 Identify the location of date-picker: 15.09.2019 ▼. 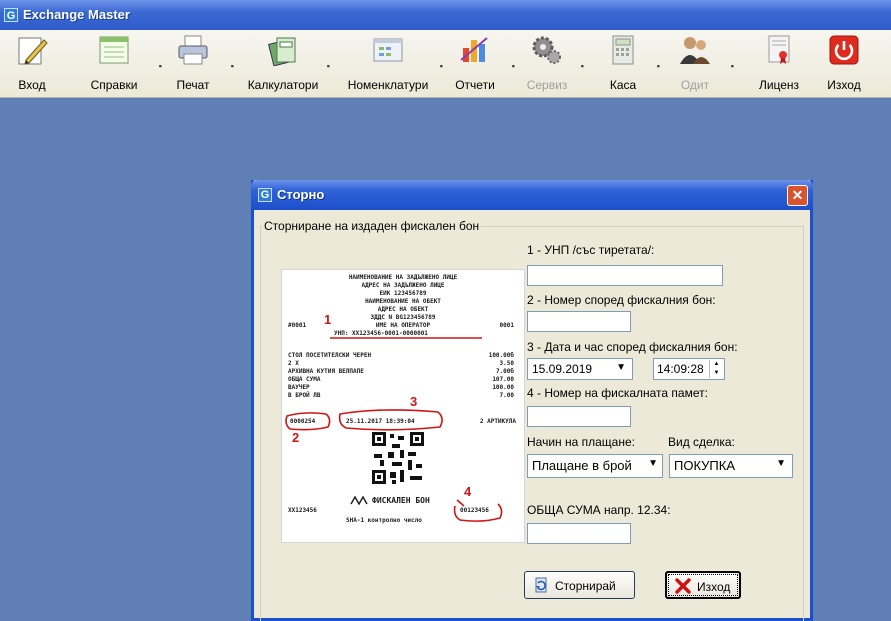
(580, 369).